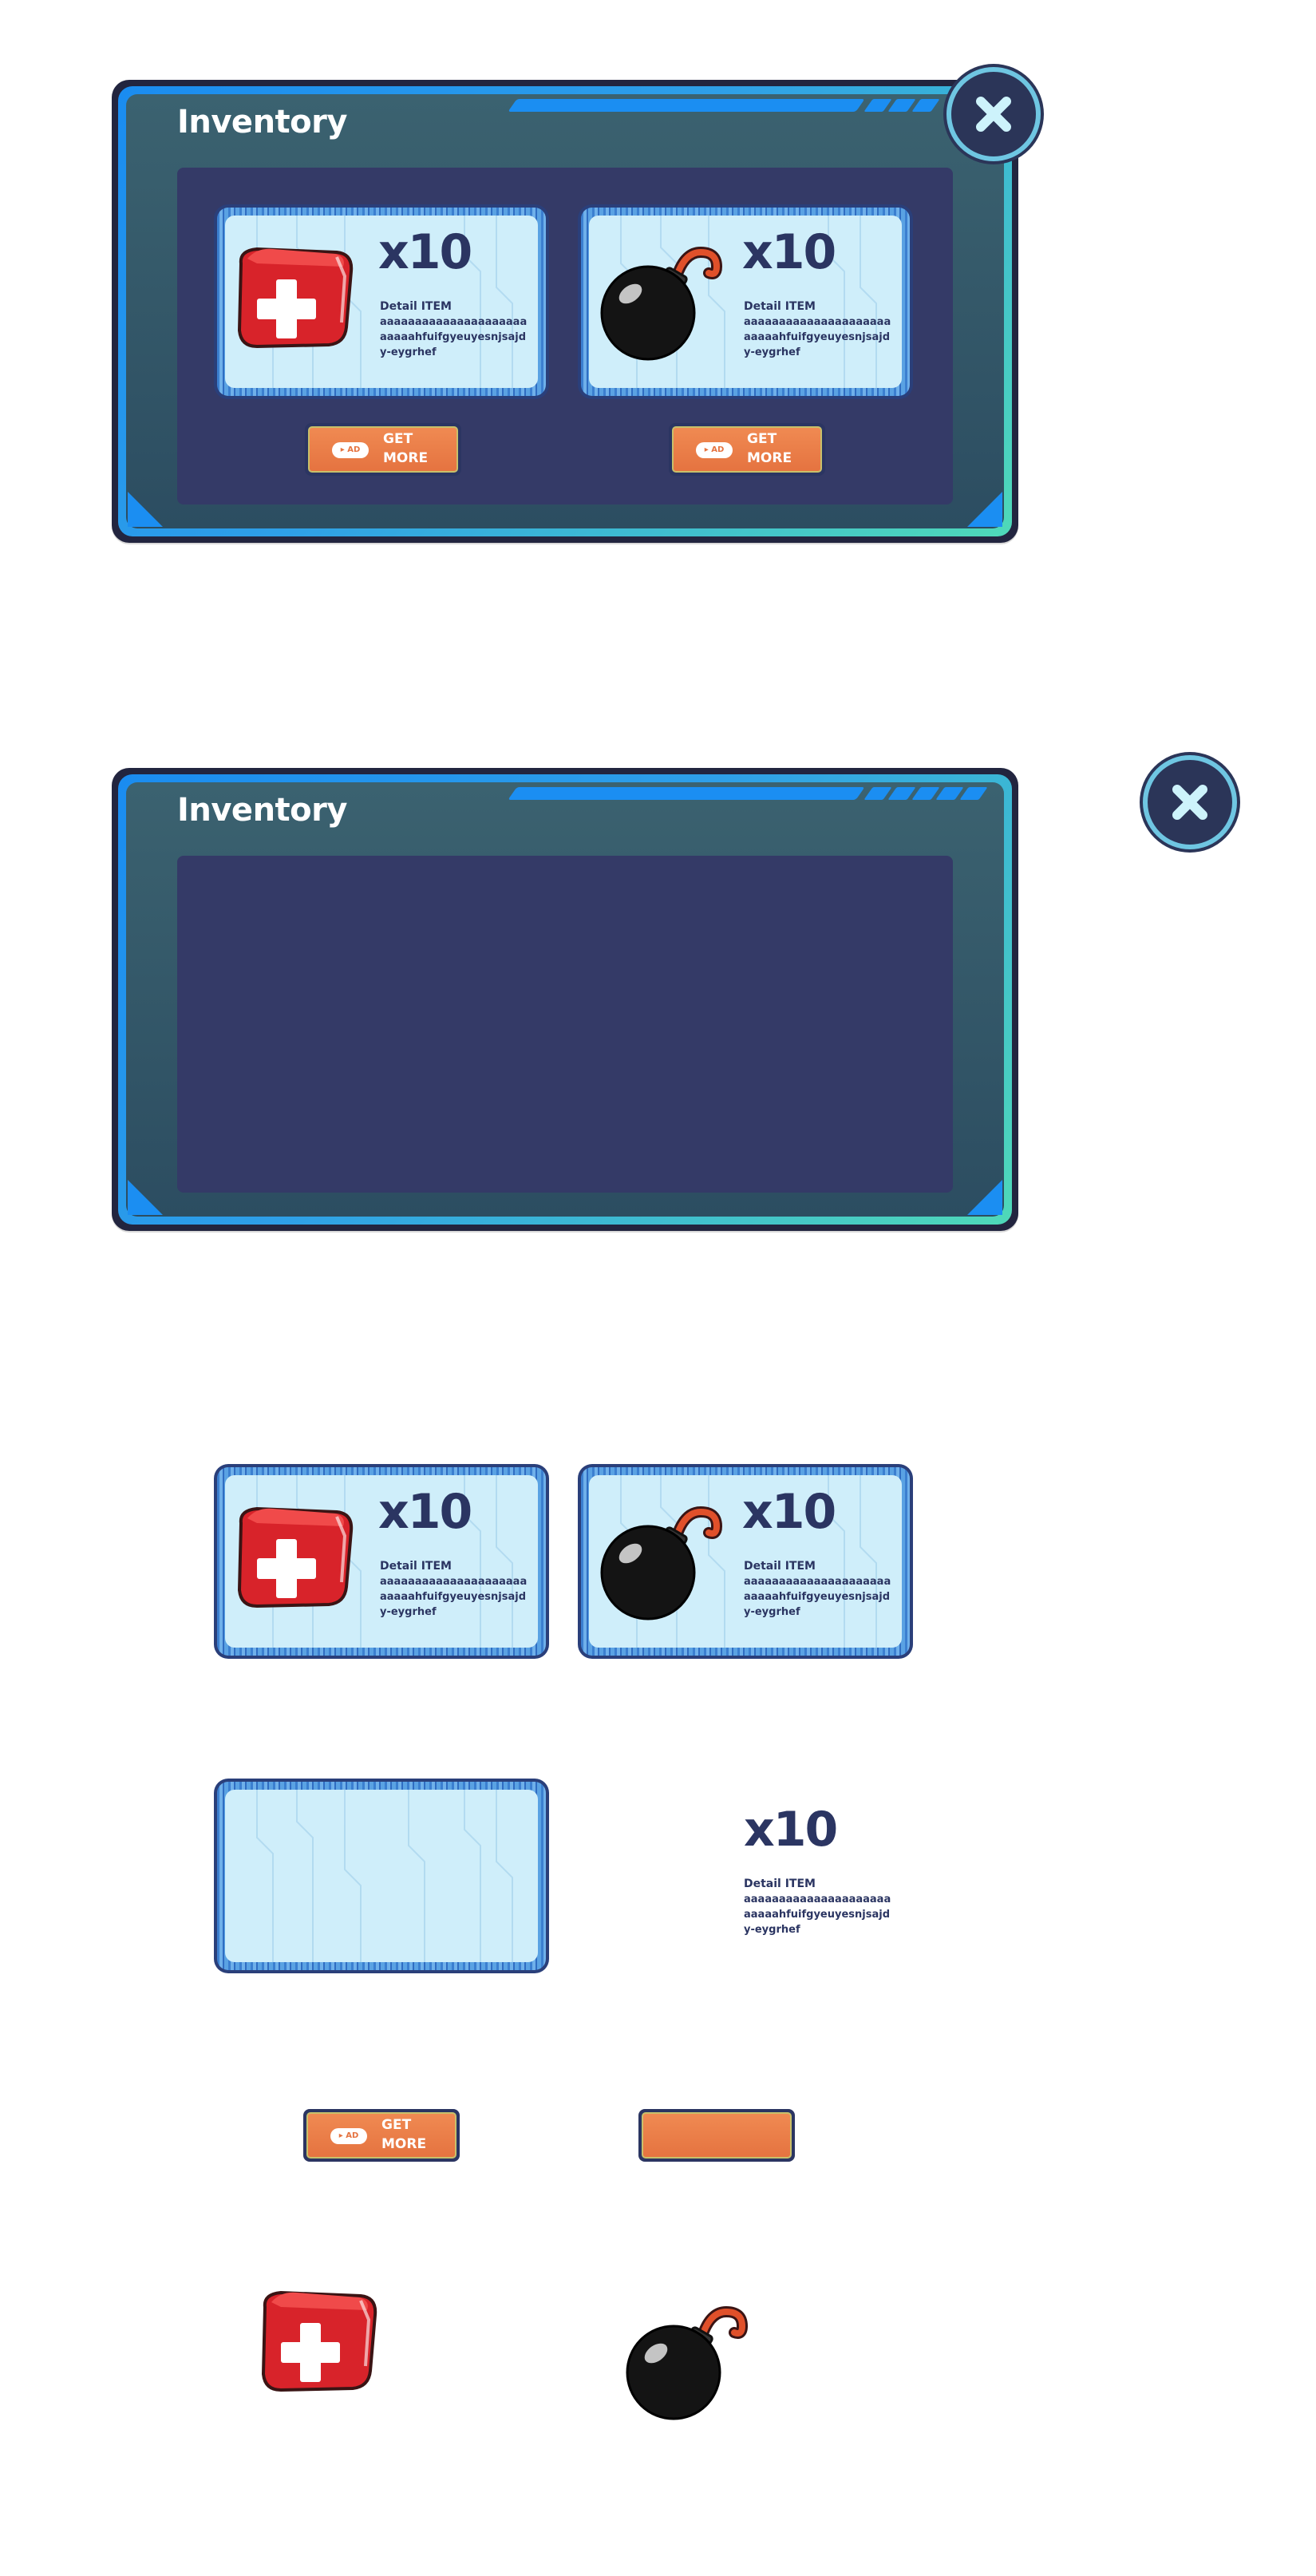  What do you see at coordinates (565, 1025) in the screenshot?
I see `inventory-content` at bounding box center [565, 1025].